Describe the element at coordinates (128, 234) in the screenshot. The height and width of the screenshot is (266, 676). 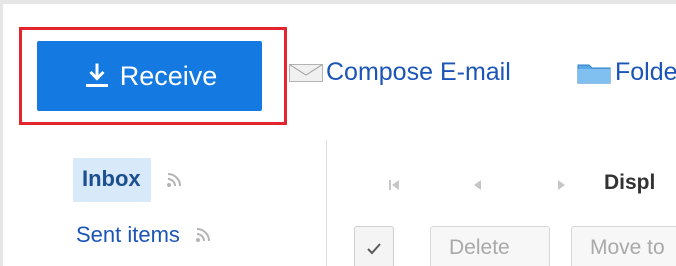
I see `sidebar-item-label: Sent items` at that location.